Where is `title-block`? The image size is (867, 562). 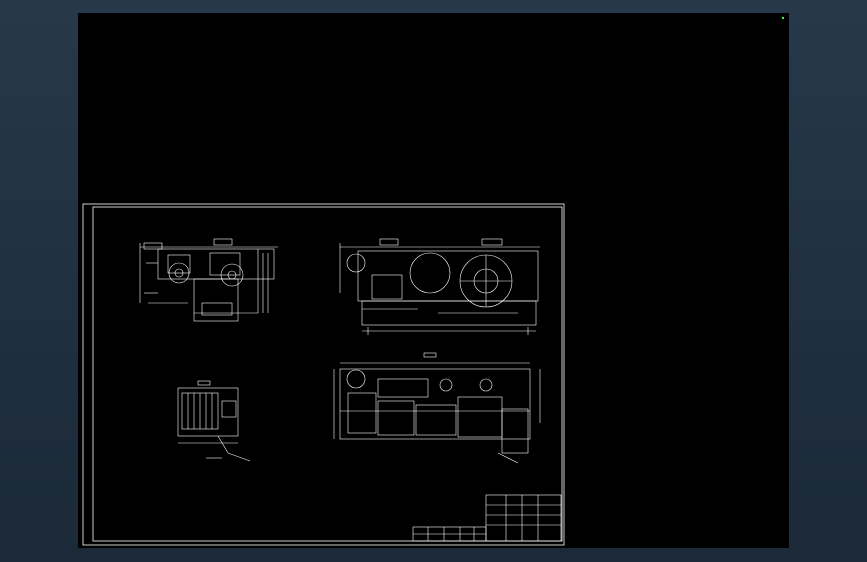 title-block is located at coordinates (487, 518).